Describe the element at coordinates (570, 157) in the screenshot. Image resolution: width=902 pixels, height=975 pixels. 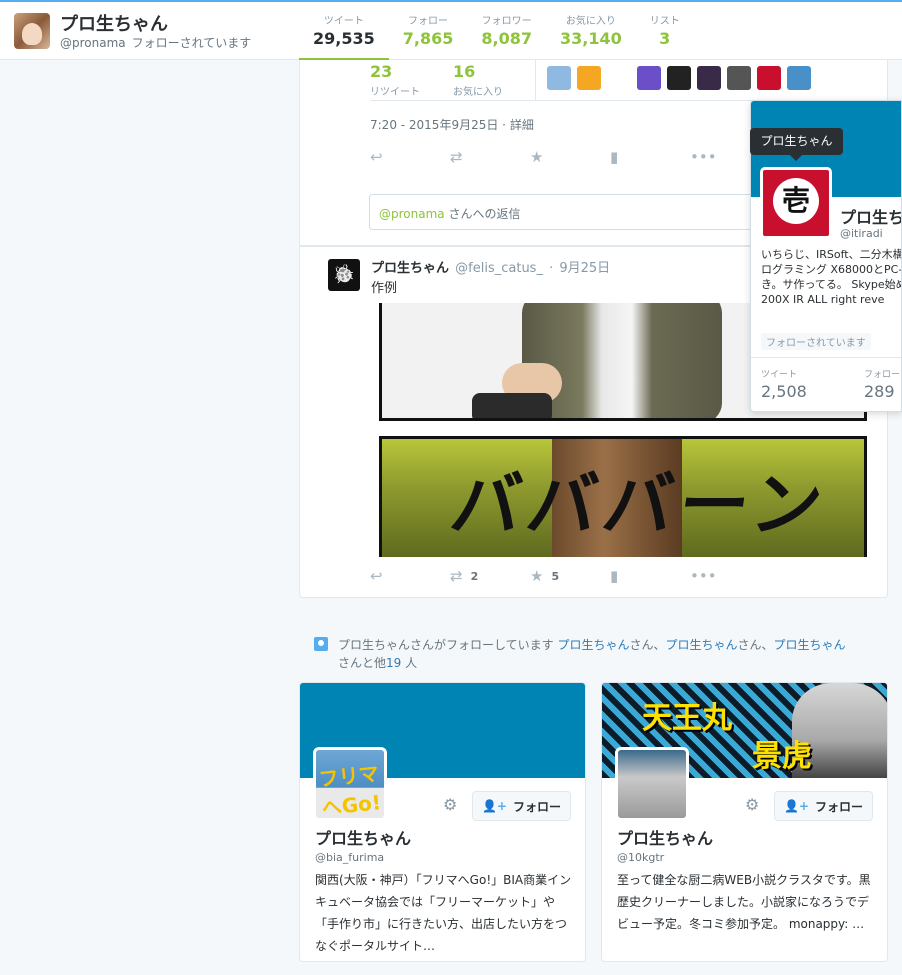
I see `favorite-icon: ★` at that location.